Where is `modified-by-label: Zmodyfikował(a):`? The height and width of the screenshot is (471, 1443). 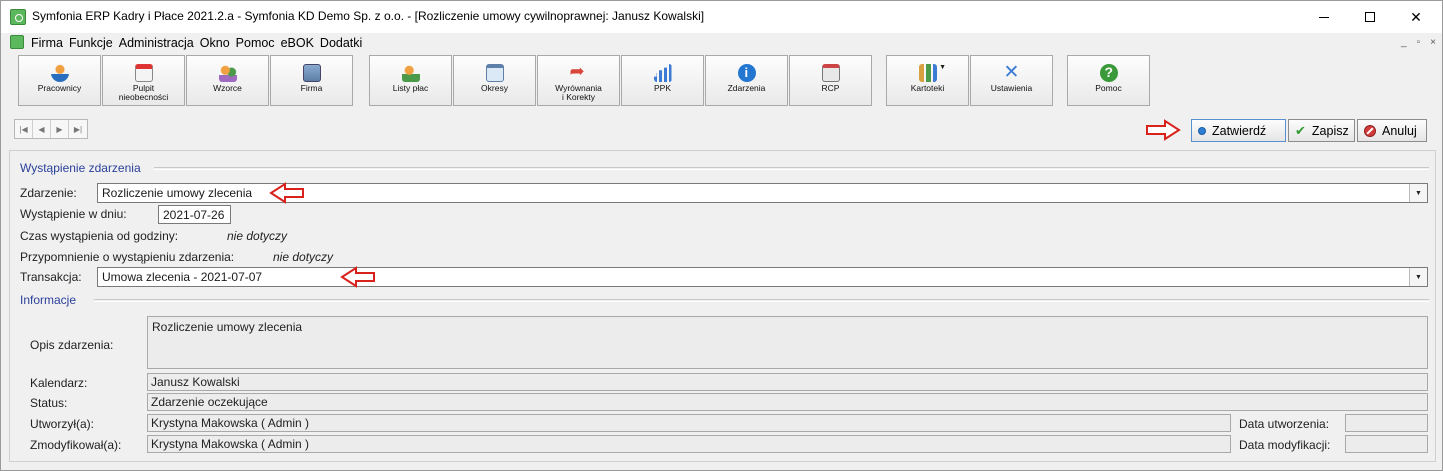 modified-by-label: Zmodyfikował(a): is located at coordinates (76, 445).